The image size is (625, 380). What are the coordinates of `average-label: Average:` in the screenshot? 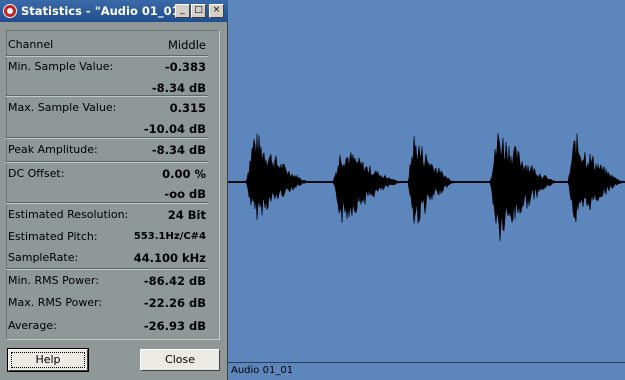 It's located at (32, 325).